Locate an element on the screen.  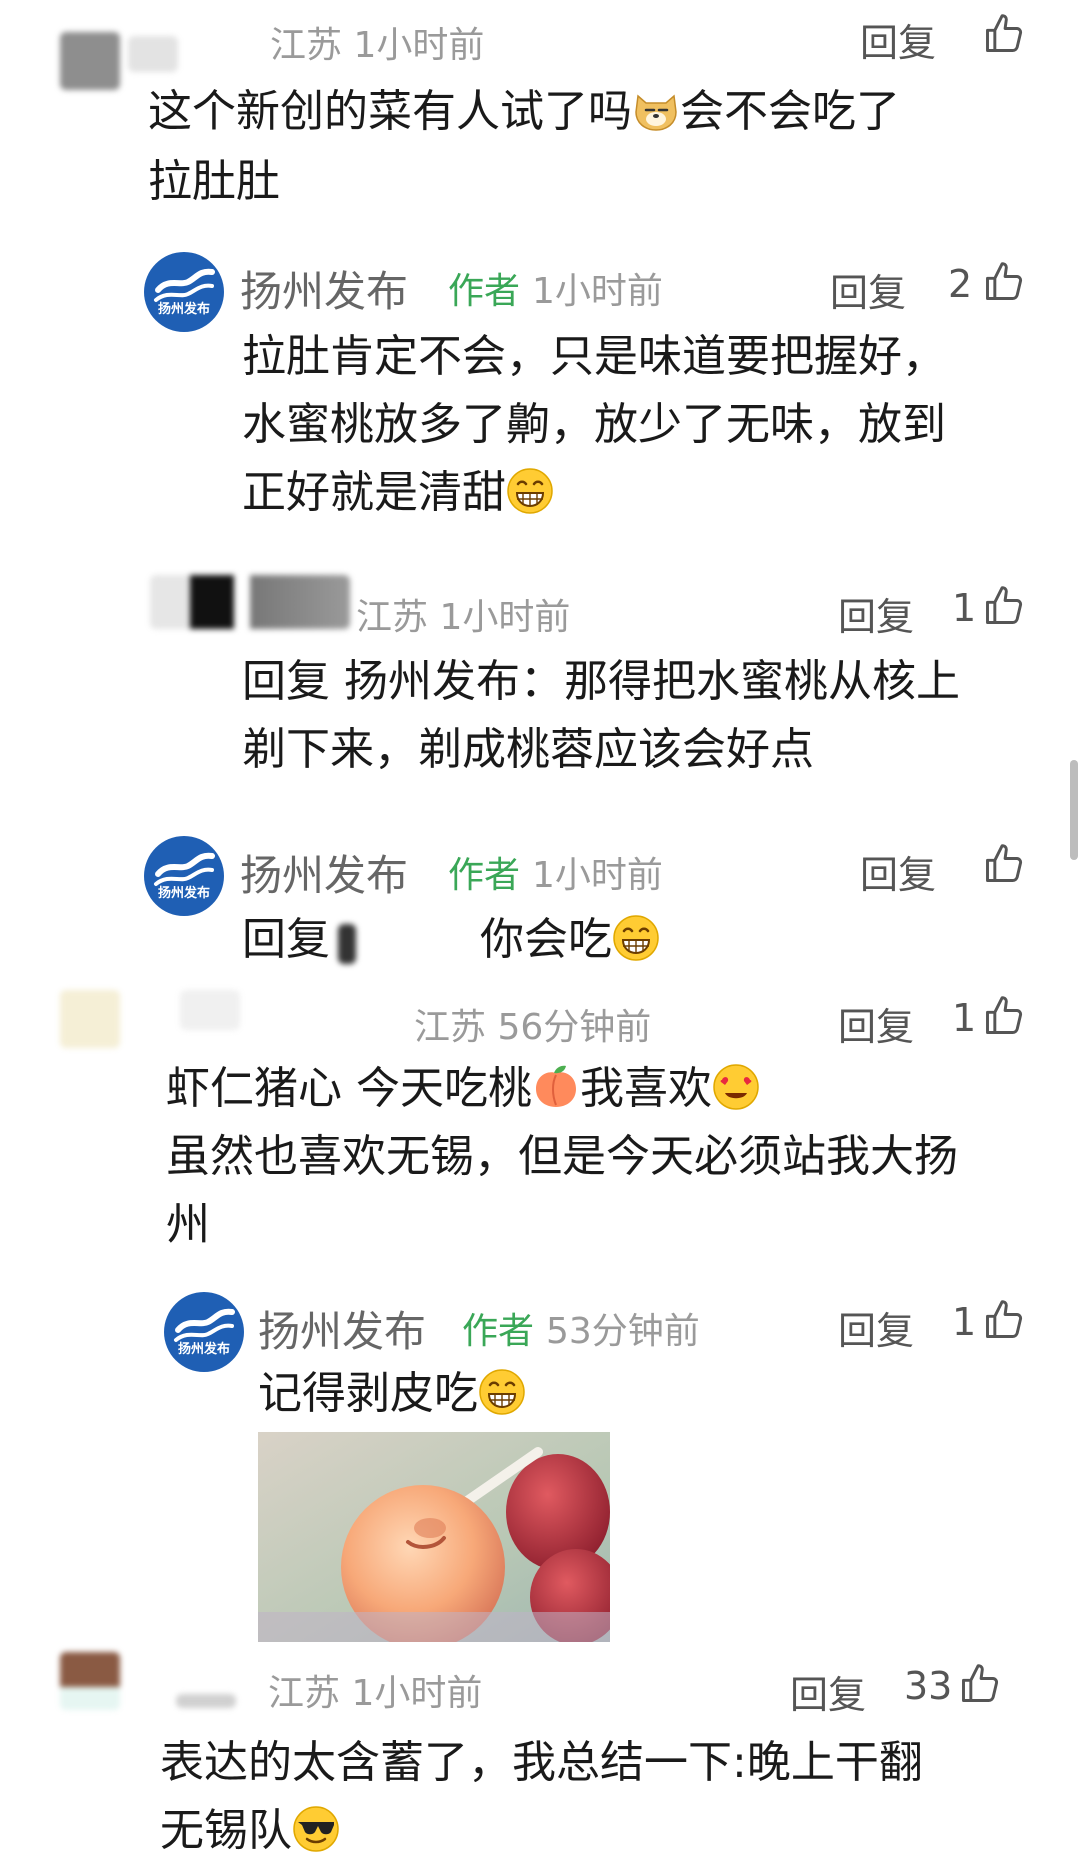
comment-text: 无锡队 is located at coordinates (250, 1831).